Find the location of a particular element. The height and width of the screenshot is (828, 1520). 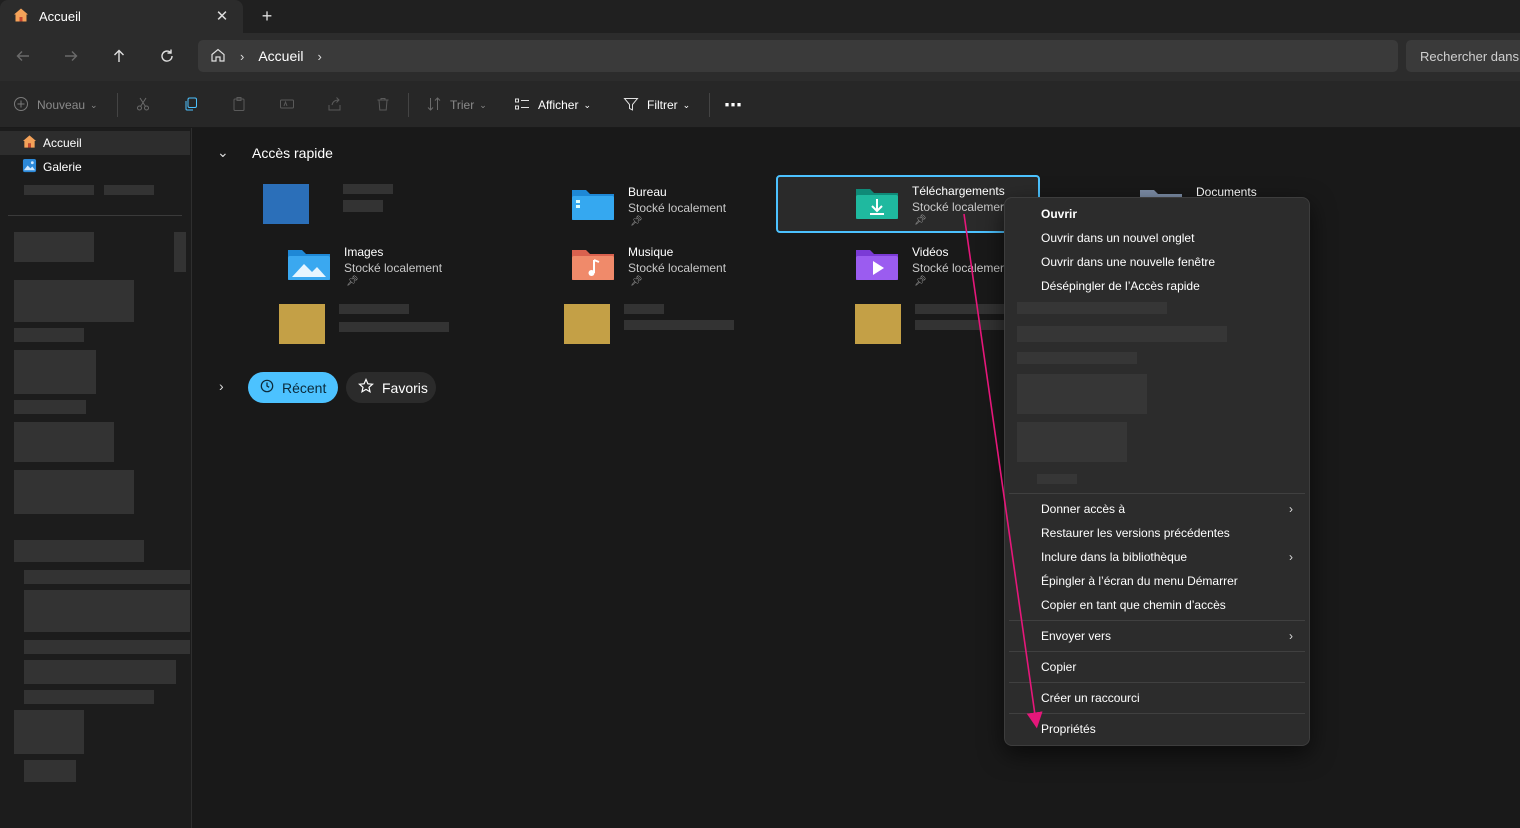

share-icon is located at coordinates (335, 105).